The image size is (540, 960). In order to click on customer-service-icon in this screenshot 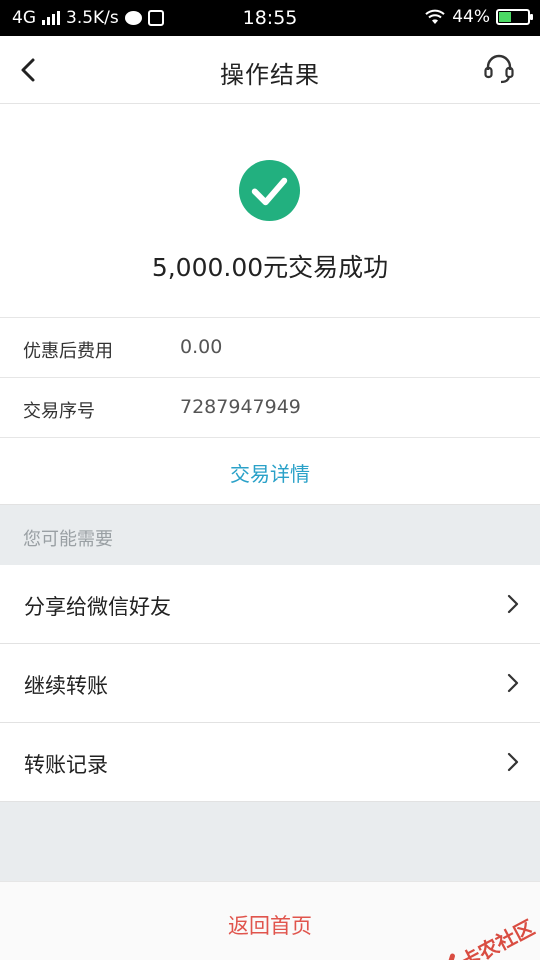, I will do `click(499, 69)`.